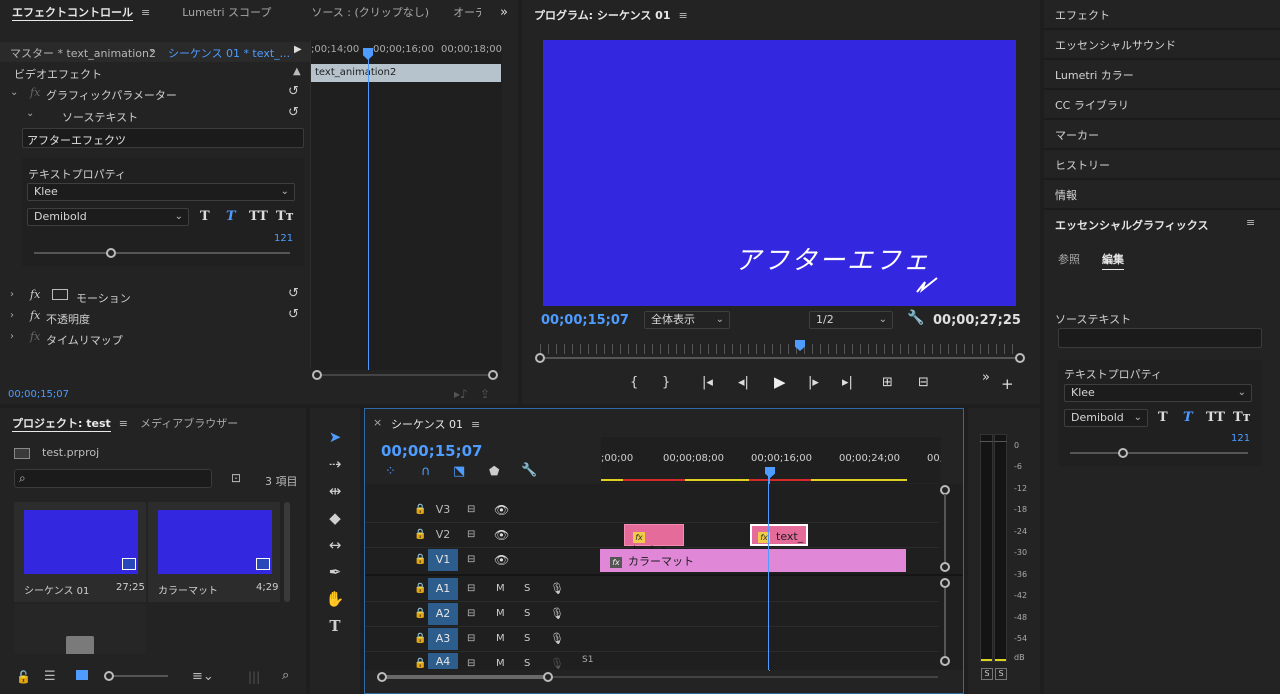 The image size is (1280, 694). Describe the element at coordinates (1007, 384) in the screenshot. I see `add-button-icon: +` at that location.